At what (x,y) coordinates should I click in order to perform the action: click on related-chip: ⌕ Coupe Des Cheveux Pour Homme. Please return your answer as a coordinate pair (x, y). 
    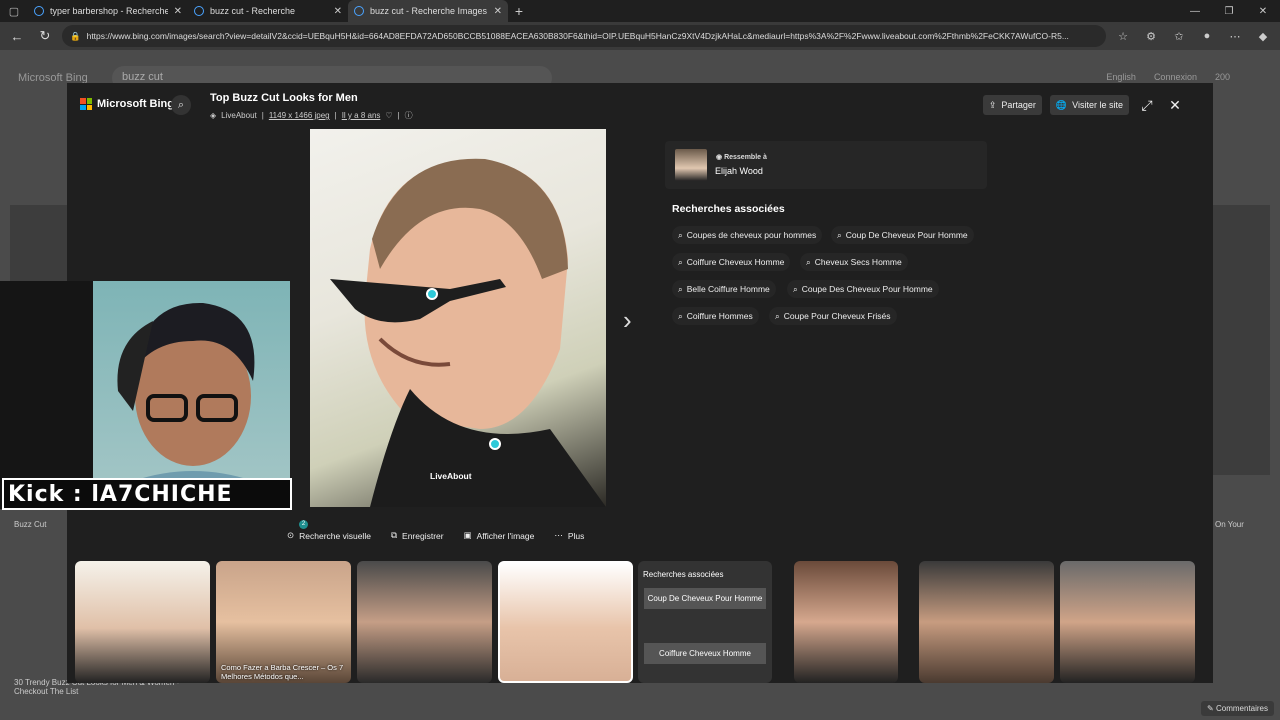
    Looking at the image, I should click on (863, 289).